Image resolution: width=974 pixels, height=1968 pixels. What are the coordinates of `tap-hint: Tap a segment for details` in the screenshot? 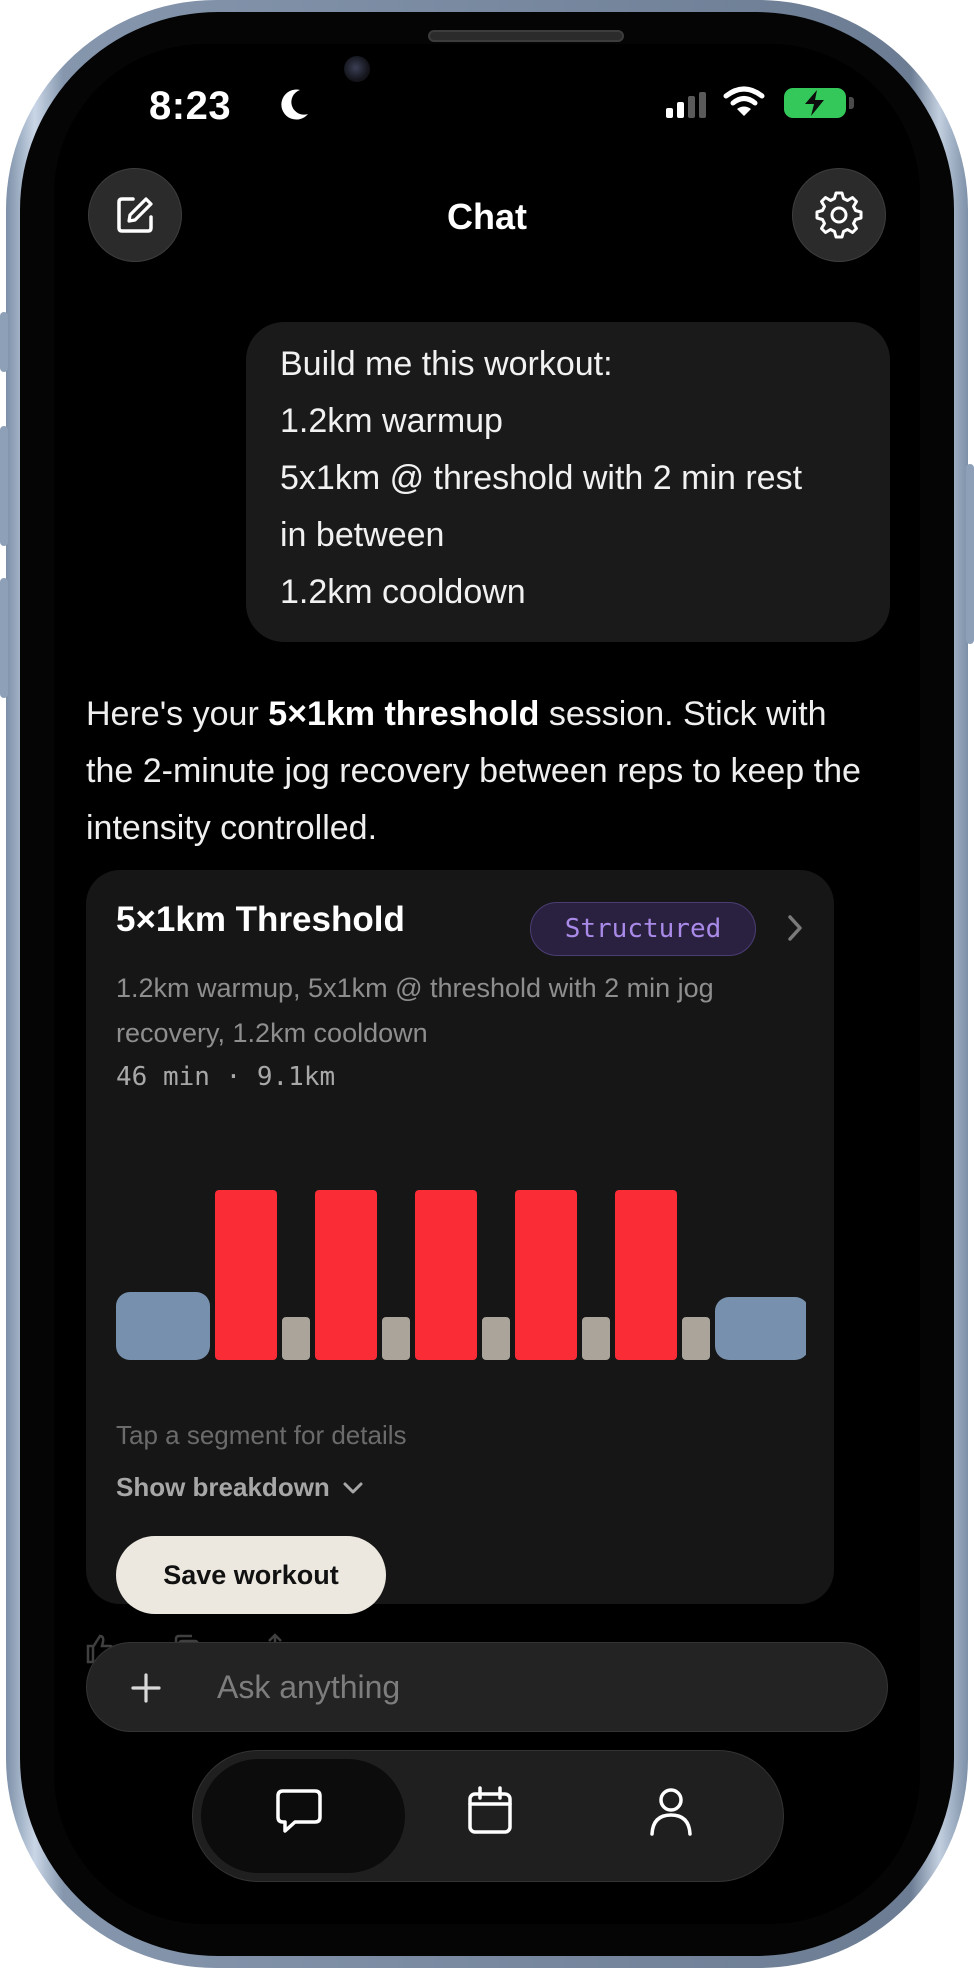 It's located at (261, 1435).